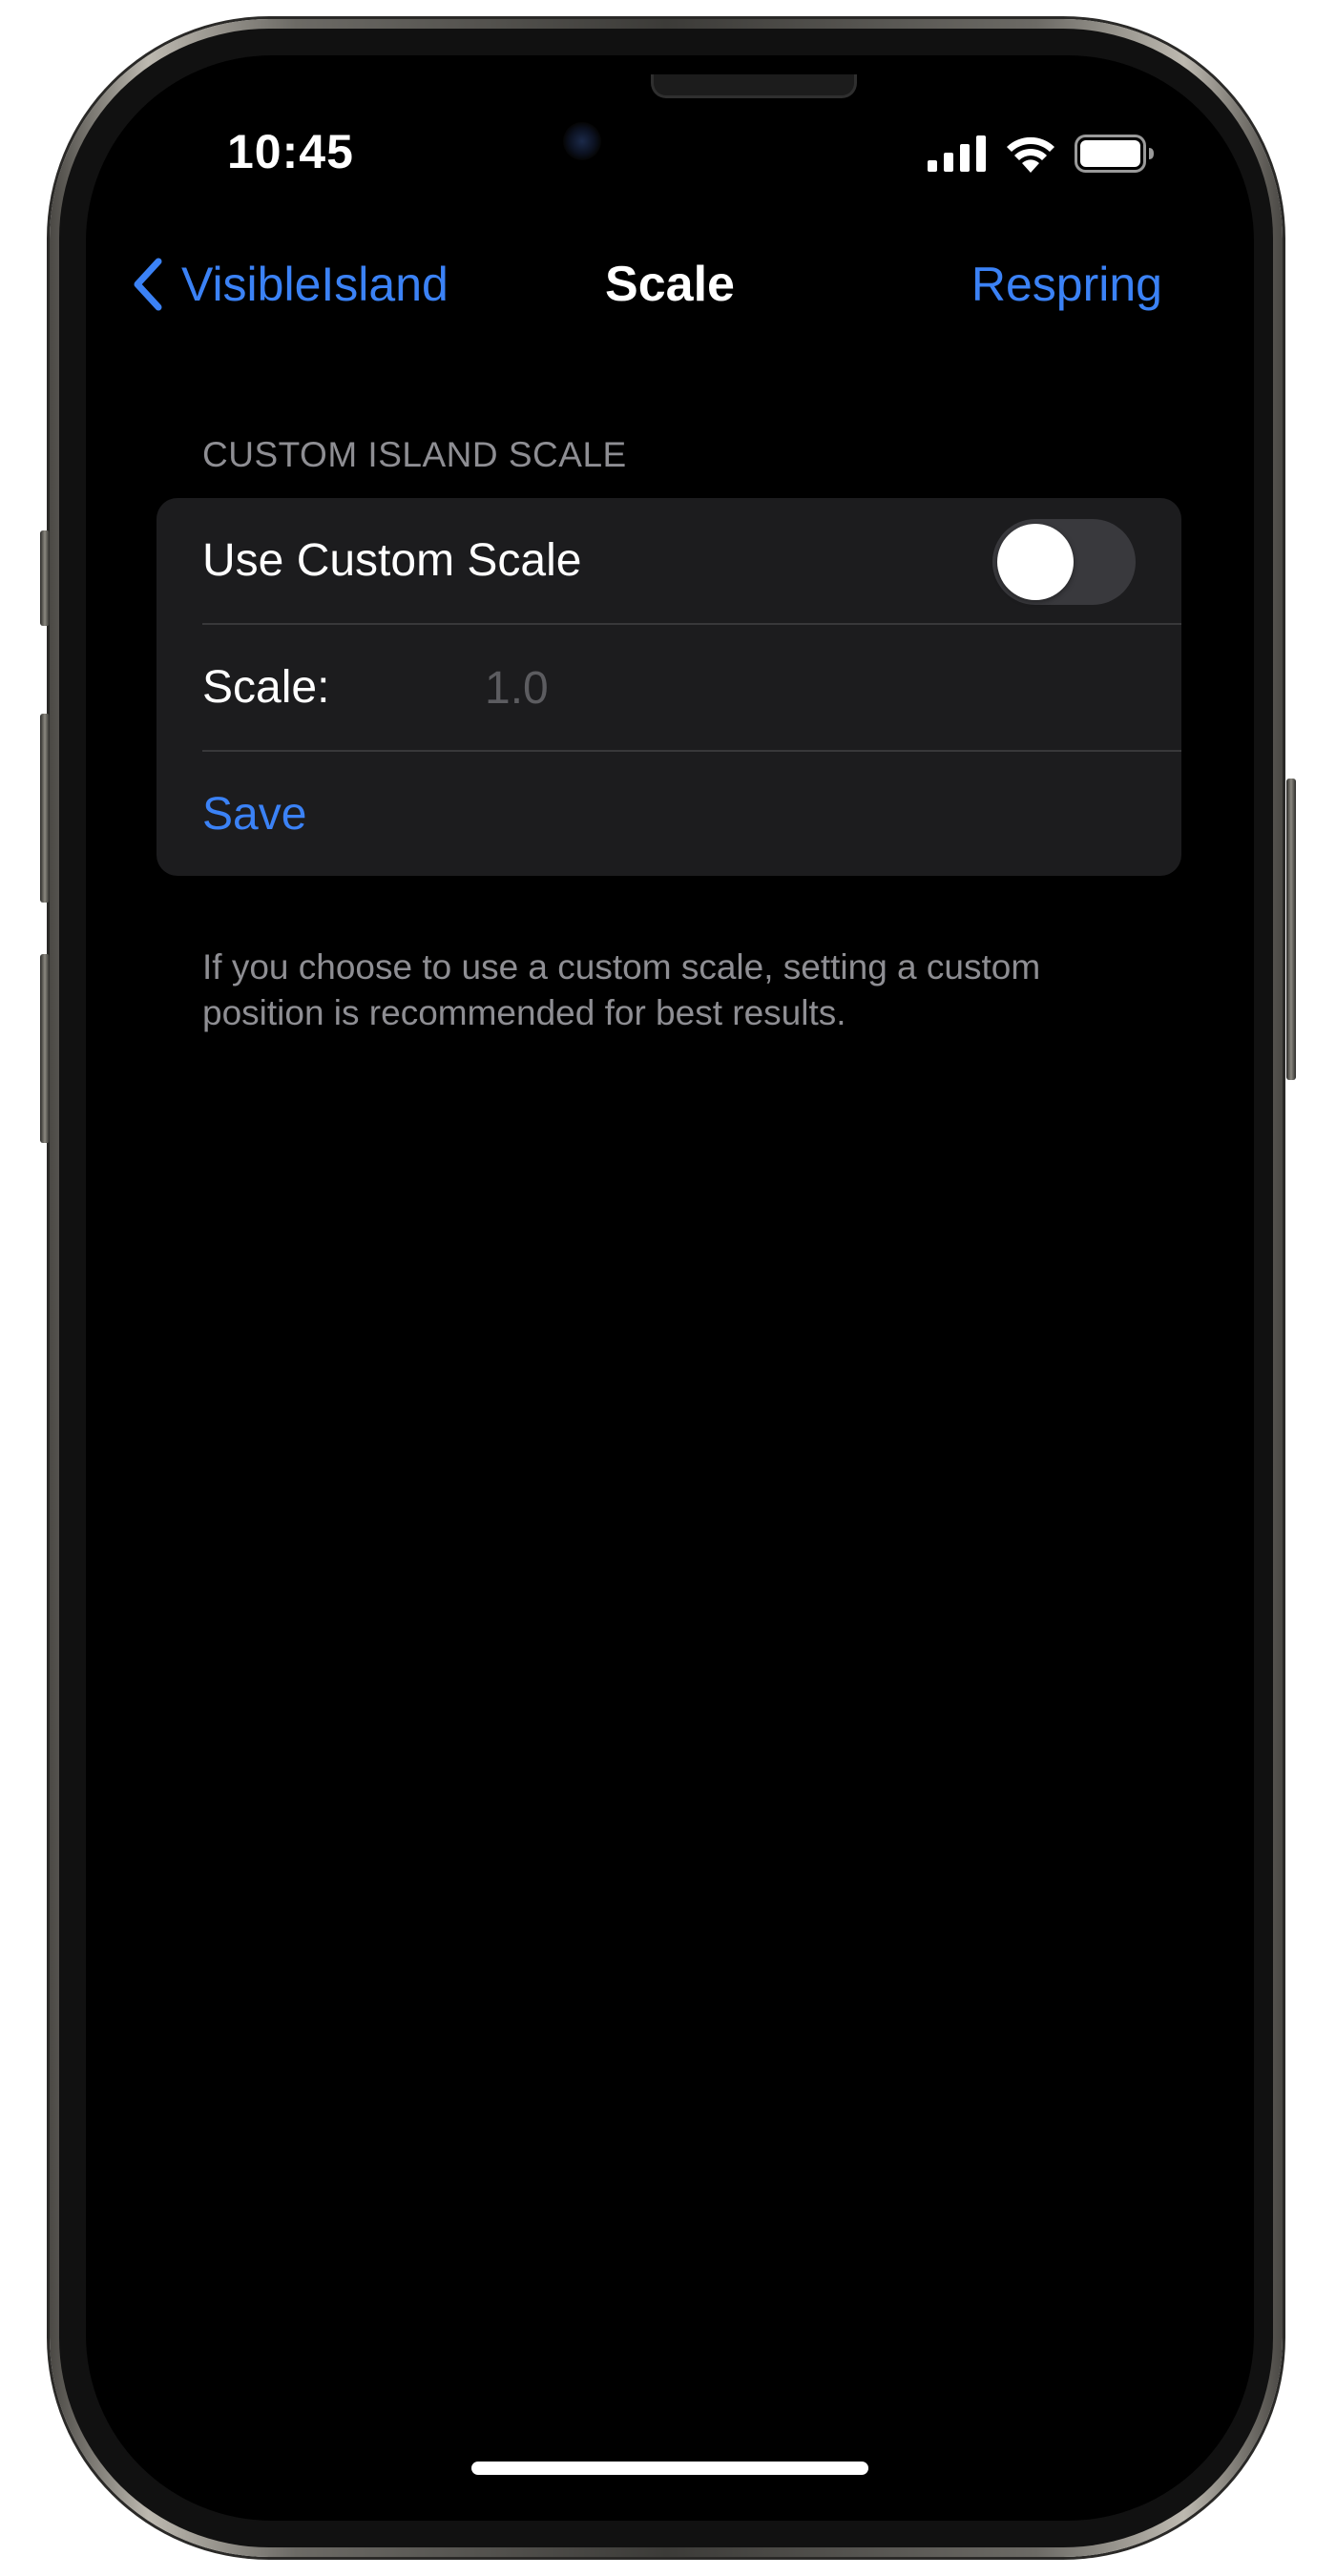  Describe the element at coordinates (254, 814) in the screenshot. I see `save-button: Save` at that location.